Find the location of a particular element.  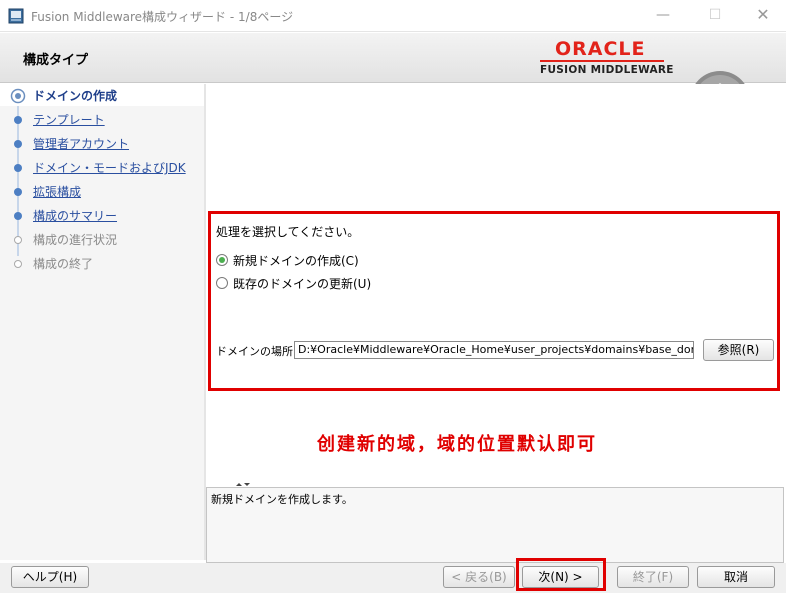

nav-step-advanced-config: 拡張構成 is located at coordinates (102, 191).